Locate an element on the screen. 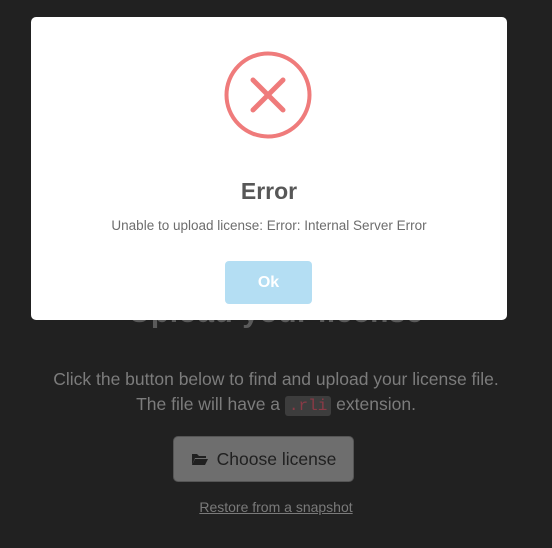 The image size is (552, 548). choose-license-button: Choose license is located at coordinates (263, 459).